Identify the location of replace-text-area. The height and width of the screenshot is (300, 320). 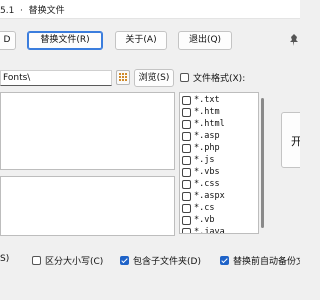
(87, 206).